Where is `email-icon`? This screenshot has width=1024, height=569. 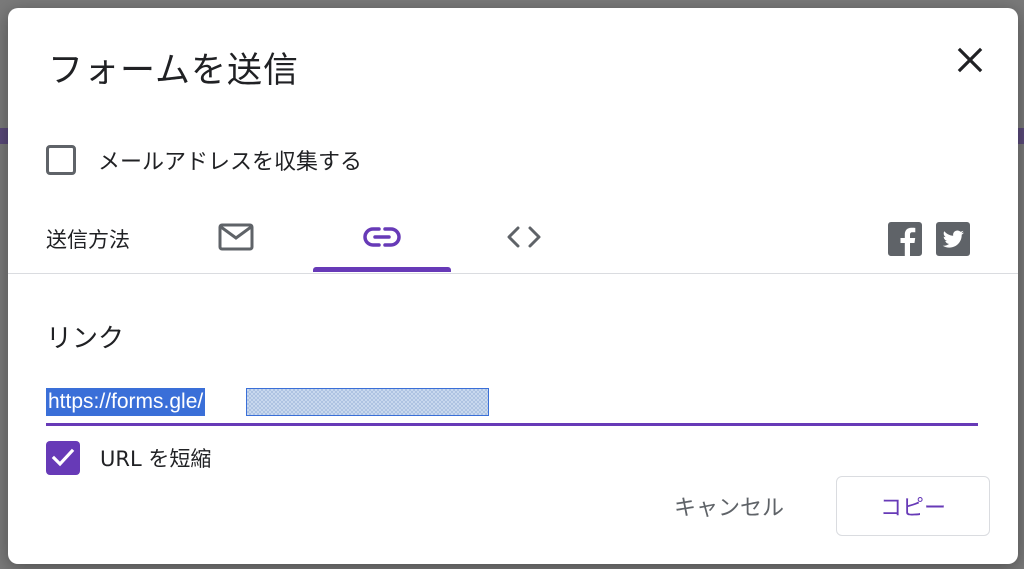 email-icon is located at coordinates (236, 237).